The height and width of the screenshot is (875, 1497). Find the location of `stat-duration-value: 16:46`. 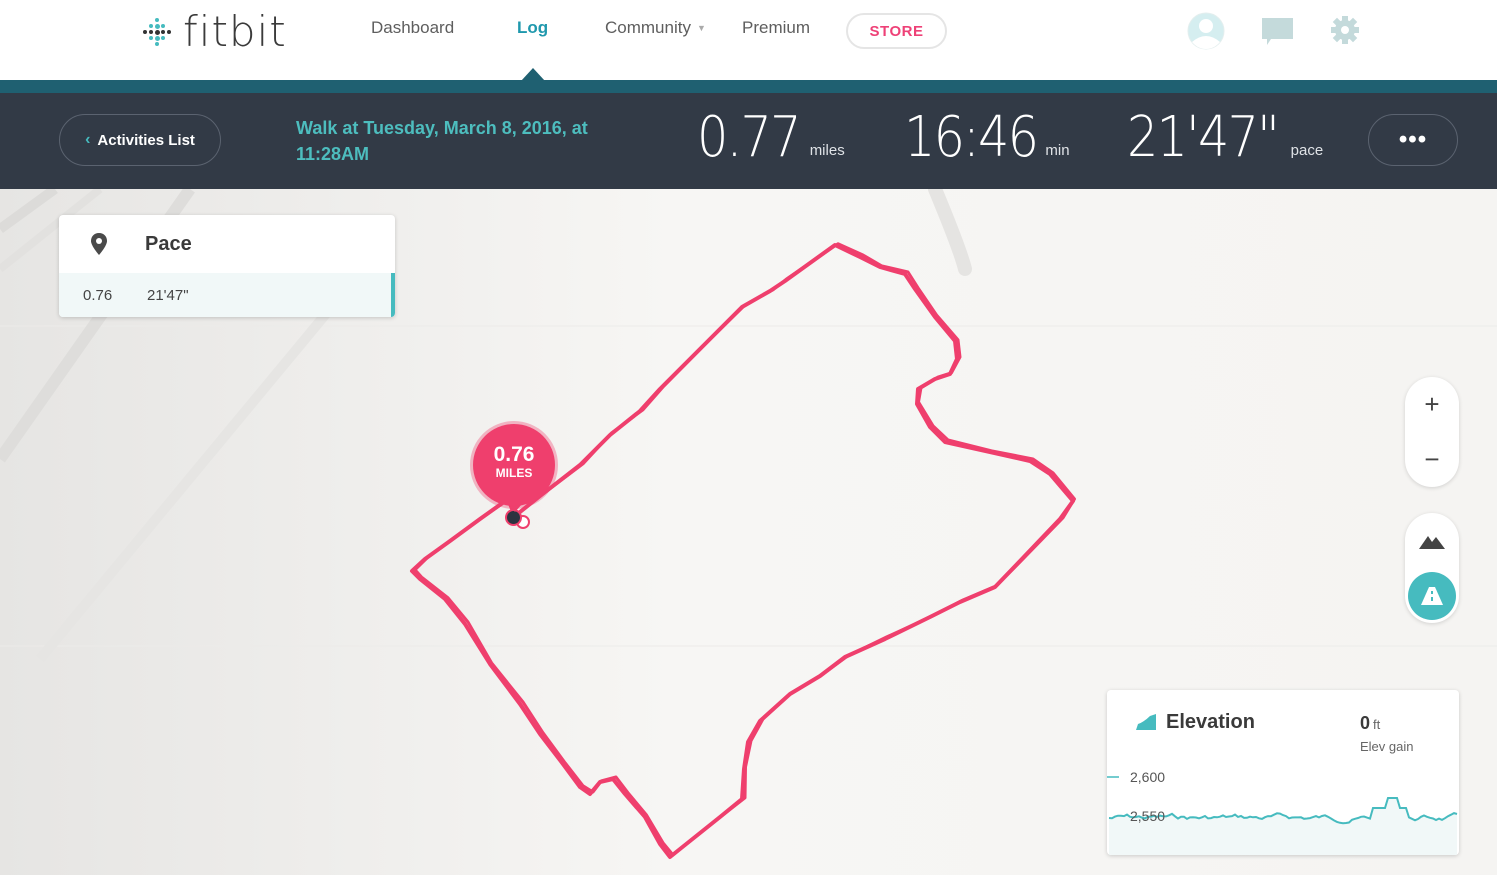

stat-duration-value: 16:46 is located at coordinates (971, 137).